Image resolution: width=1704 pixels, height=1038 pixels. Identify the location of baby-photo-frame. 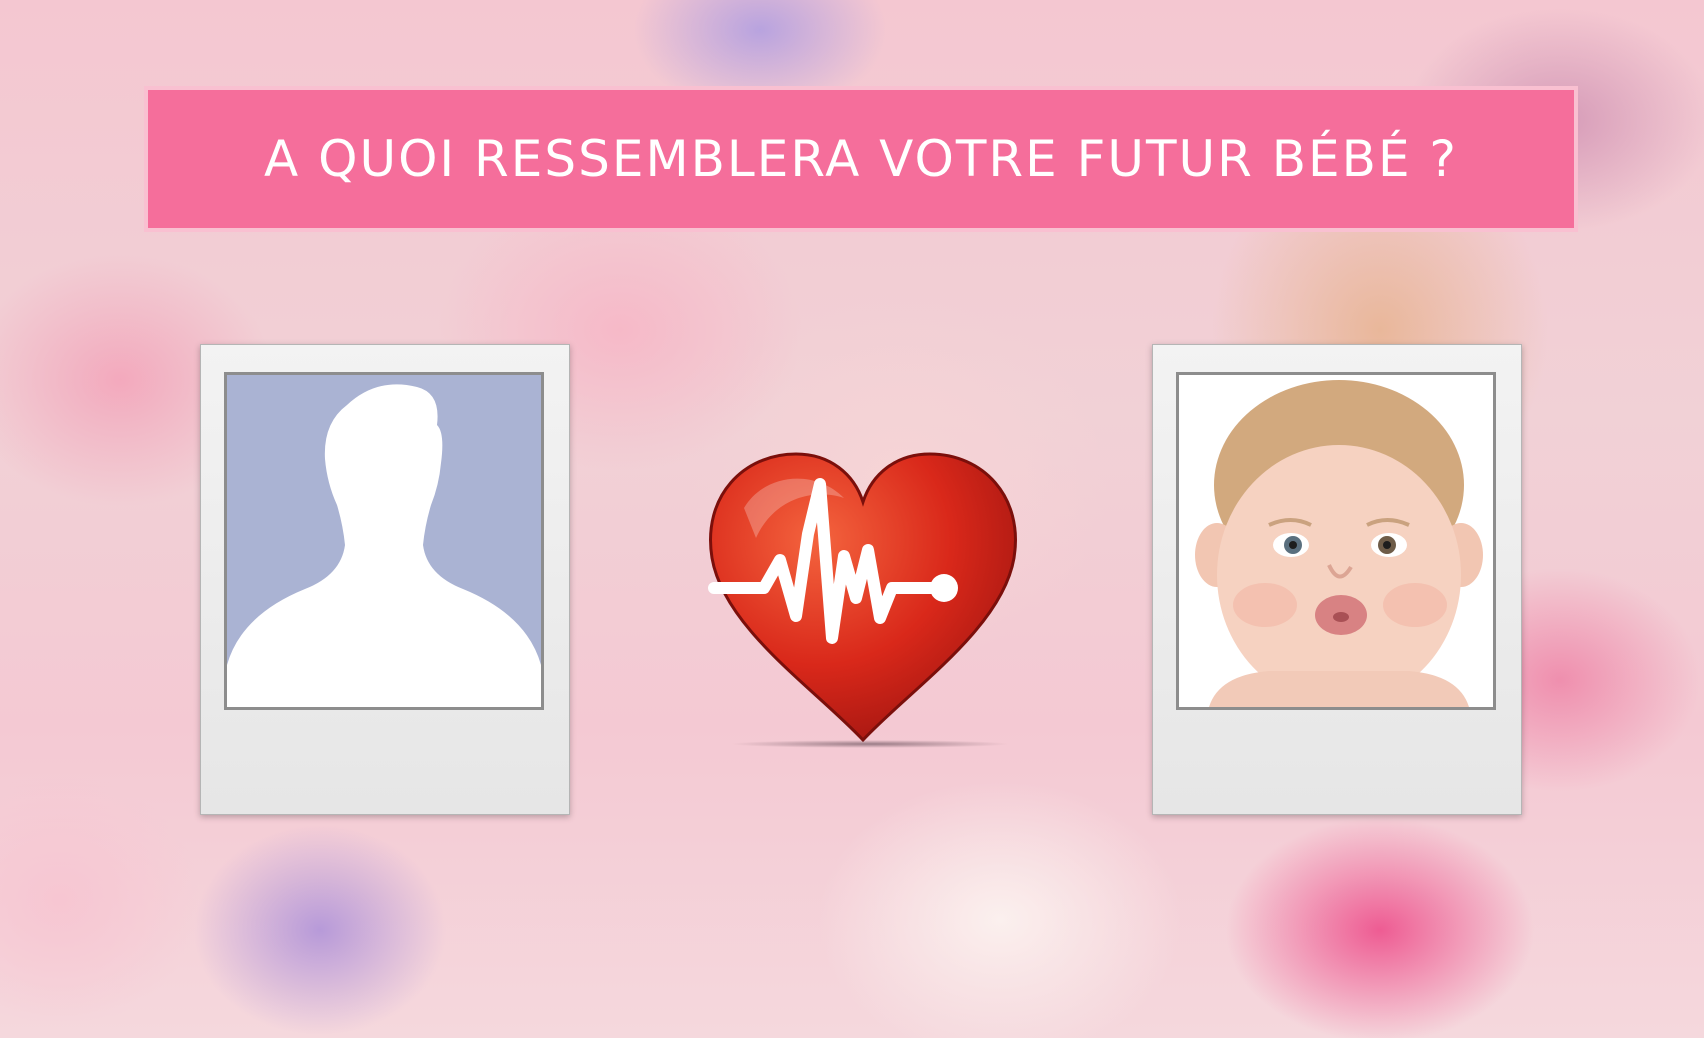
(1337, 579).